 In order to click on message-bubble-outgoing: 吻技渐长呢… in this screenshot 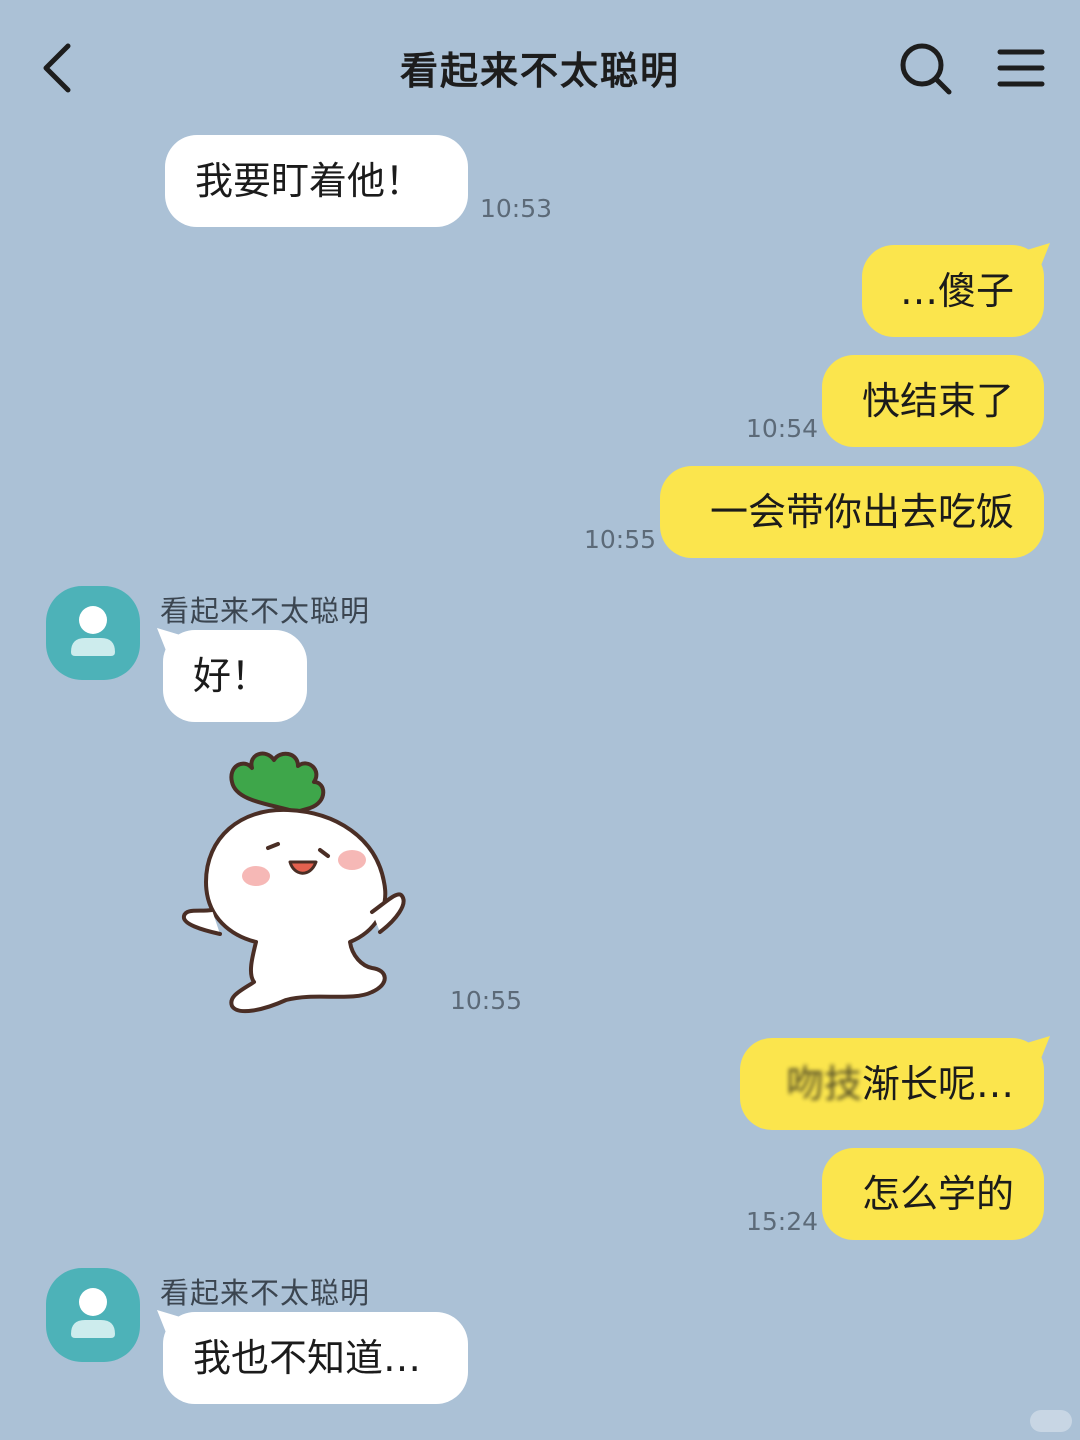, I will do `click(895, 1083)`.